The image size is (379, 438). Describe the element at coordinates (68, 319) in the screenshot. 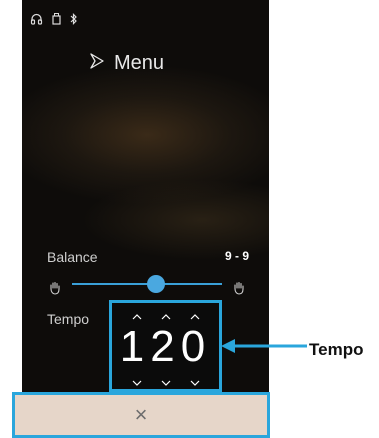

I see `tempo-label: Tempo` at that location.